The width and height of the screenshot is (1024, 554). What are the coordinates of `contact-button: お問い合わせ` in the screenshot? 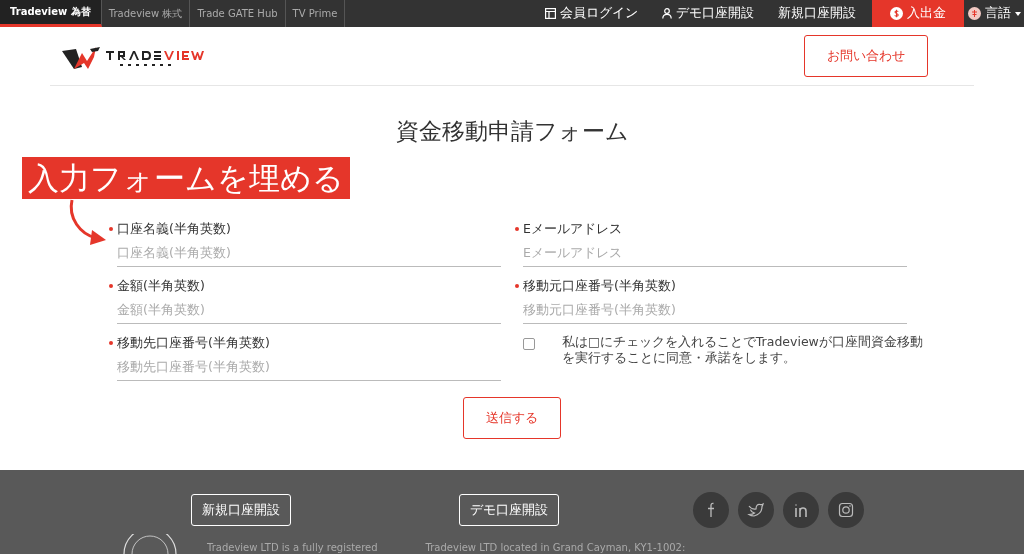 It's located at (866, 56).